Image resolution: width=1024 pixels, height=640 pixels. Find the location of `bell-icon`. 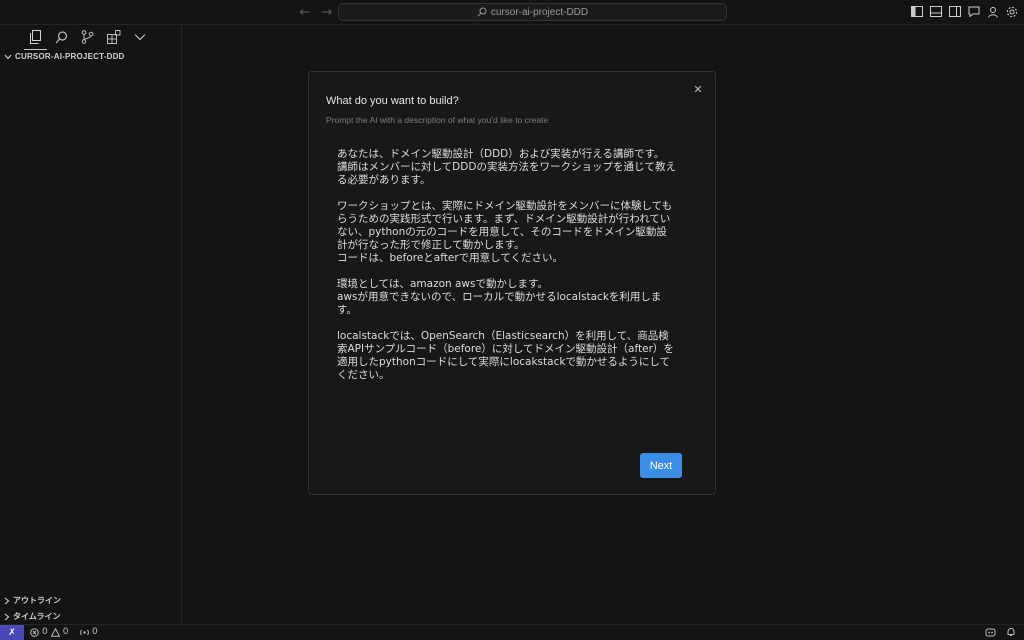

bell-icon is located at coordinates (1011, 632).